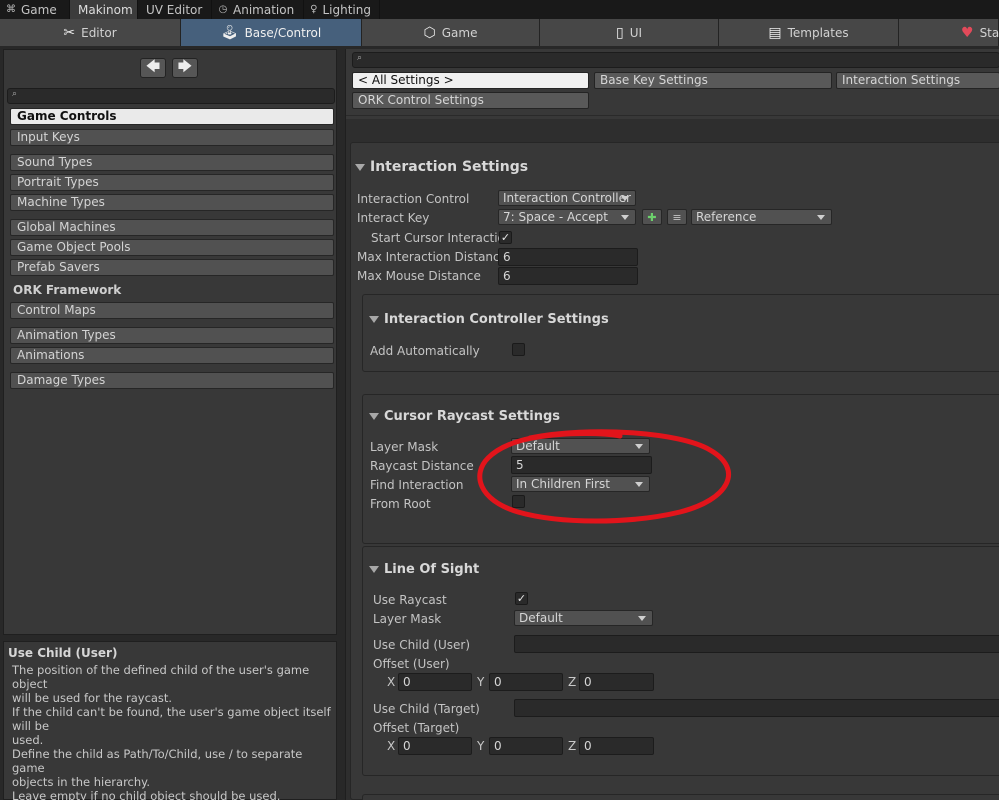 This screenshot has width=999, height=800. What do you see at coordinates (470, 100) in the screenshot?
I see `ork-control-settings-button: ORK Control Settings` at bounding box center [470, 100].